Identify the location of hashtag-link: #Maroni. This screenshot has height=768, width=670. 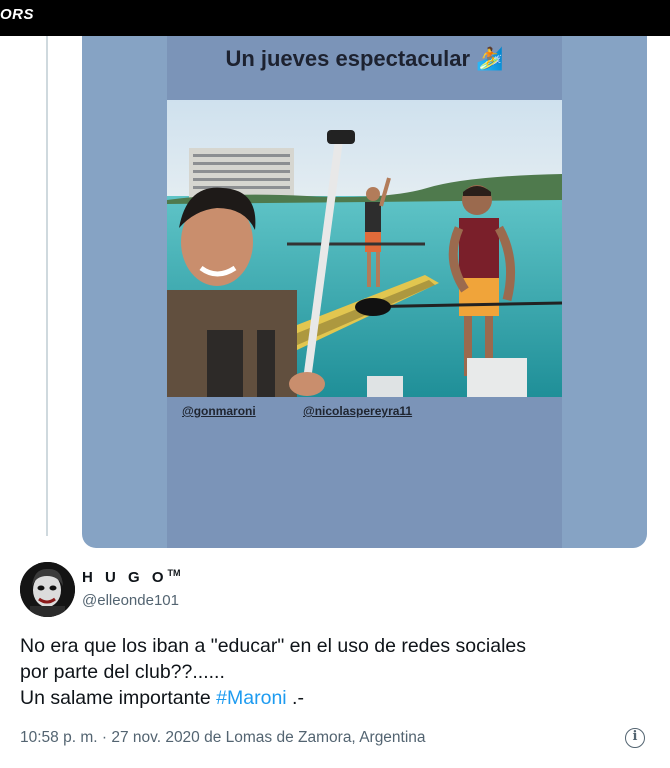
(251, 698).